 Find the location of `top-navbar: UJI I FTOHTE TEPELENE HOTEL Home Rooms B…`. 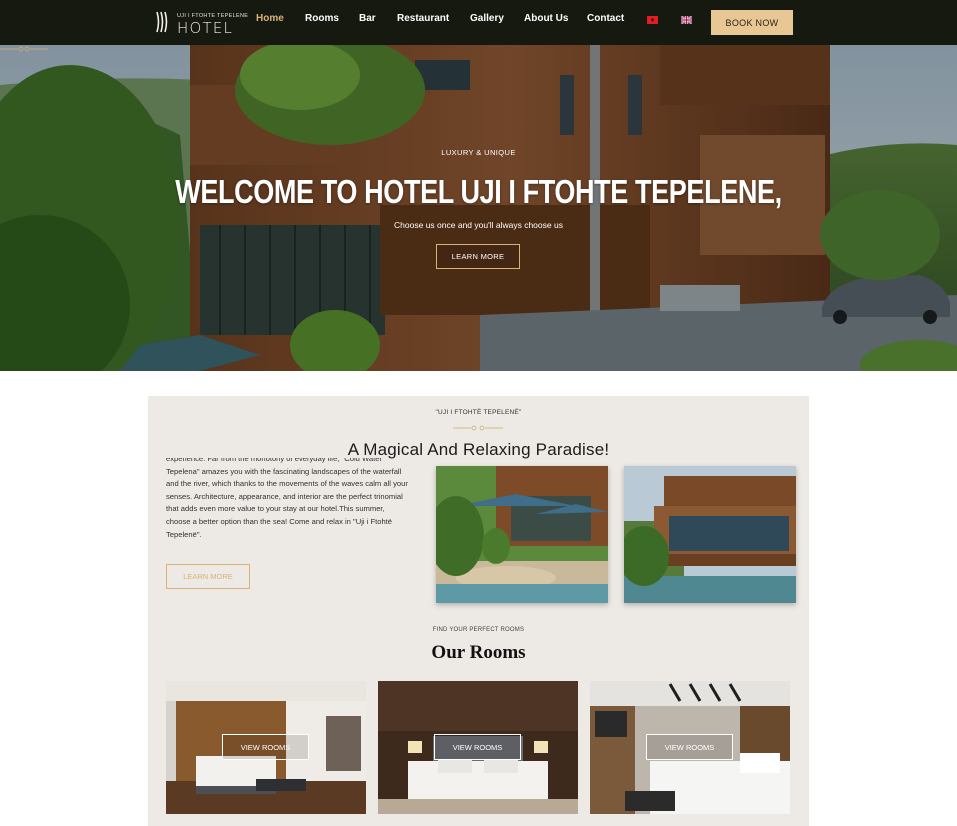

top-navbar: UJI I FTOHTE TEPELENE HOTEL Home Rooms B… is located at coordinates (478, 22).